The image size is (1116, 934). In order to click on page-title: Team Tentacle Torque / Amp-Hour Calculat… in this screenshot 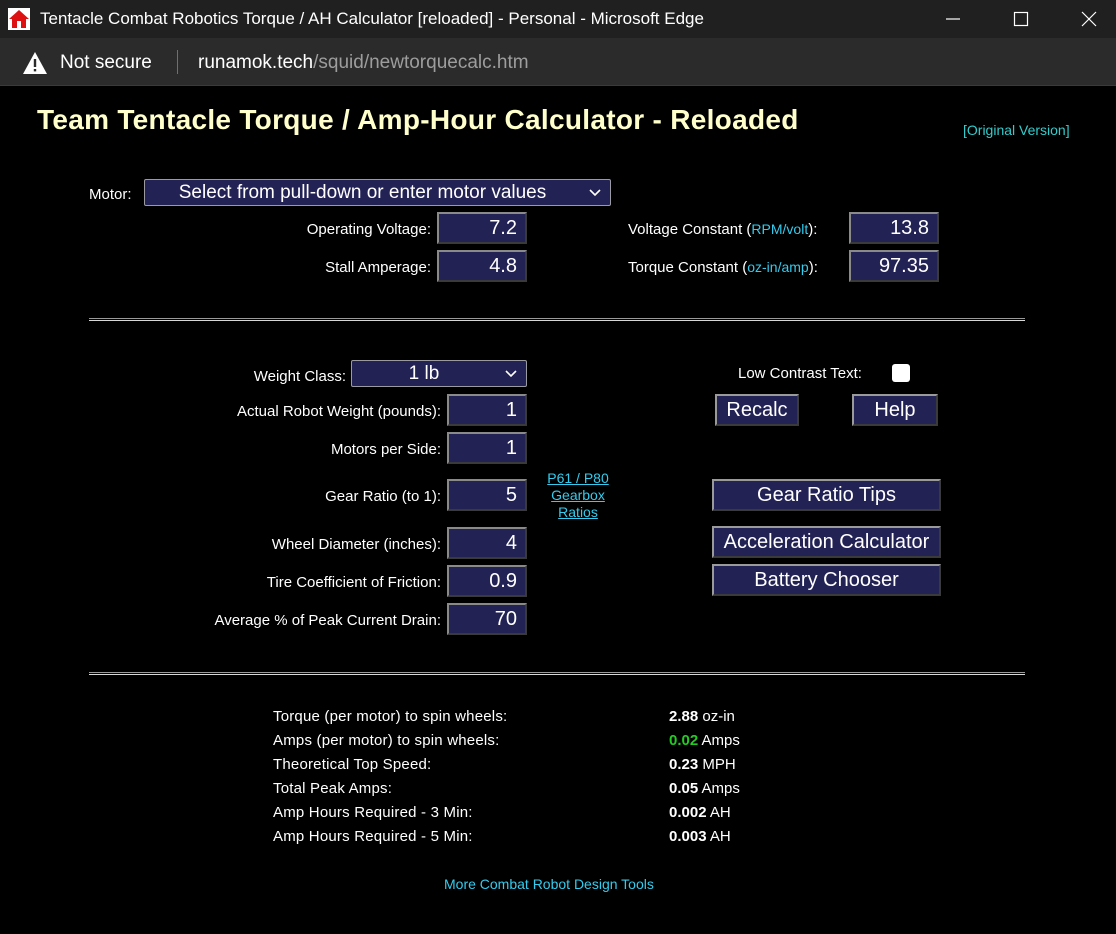, I will do `click(418, 119)`.